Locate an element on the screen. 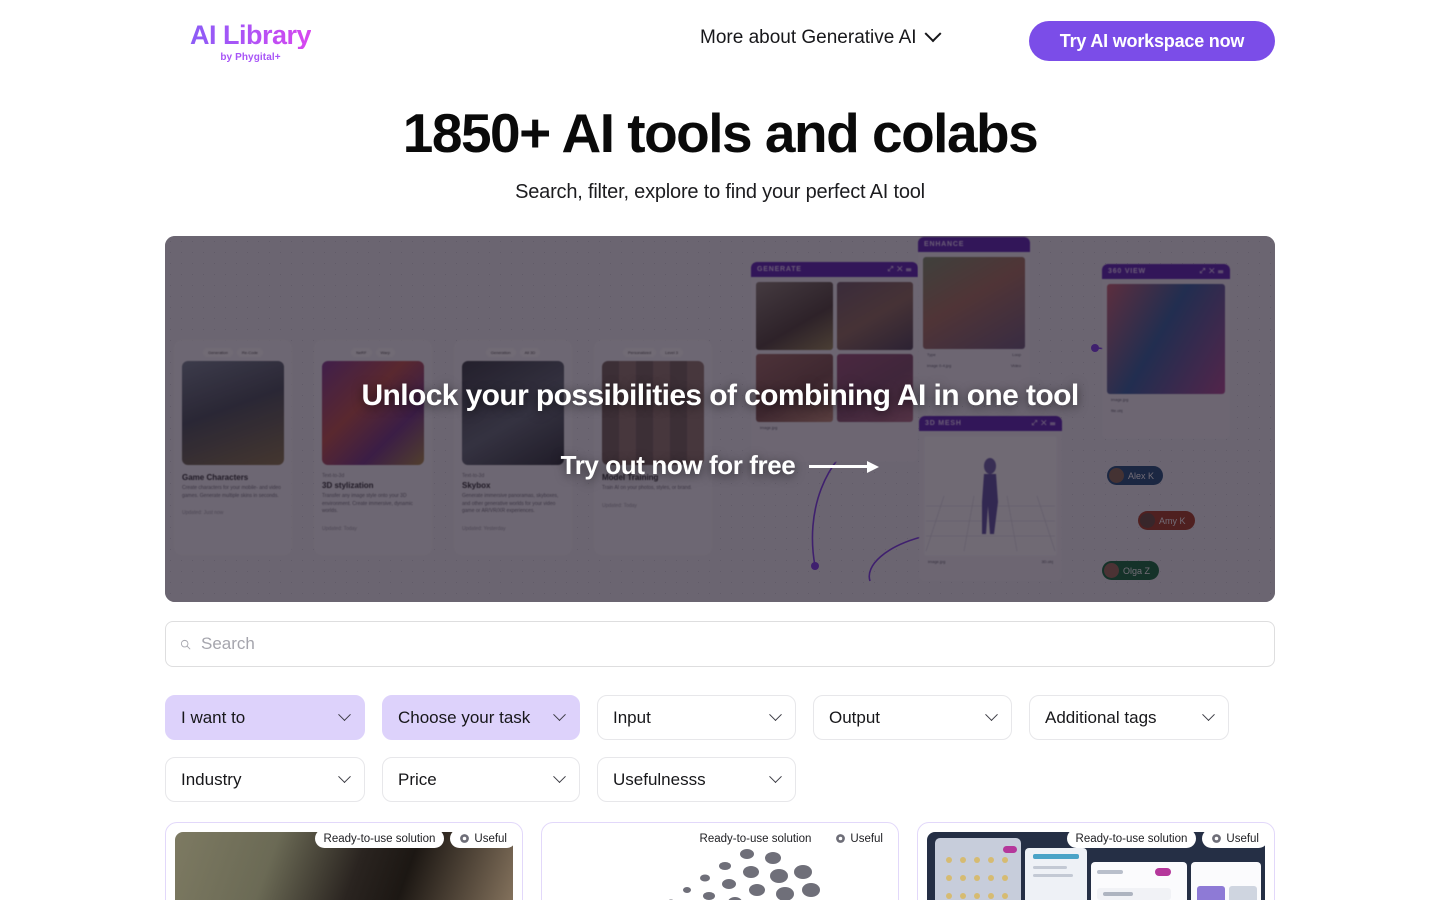 The height and width of the screenshot is (900, 1440). filter-choose-your-task: Choose your task is located at coordinates (481, 717).